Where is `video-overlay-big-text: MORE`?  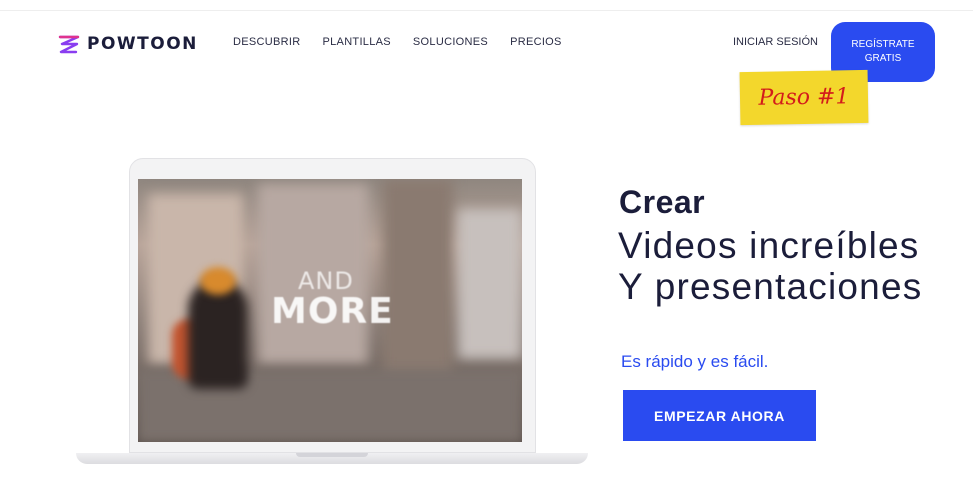 video-overlay-big-text: MORE is located at coordinates (332, 311).